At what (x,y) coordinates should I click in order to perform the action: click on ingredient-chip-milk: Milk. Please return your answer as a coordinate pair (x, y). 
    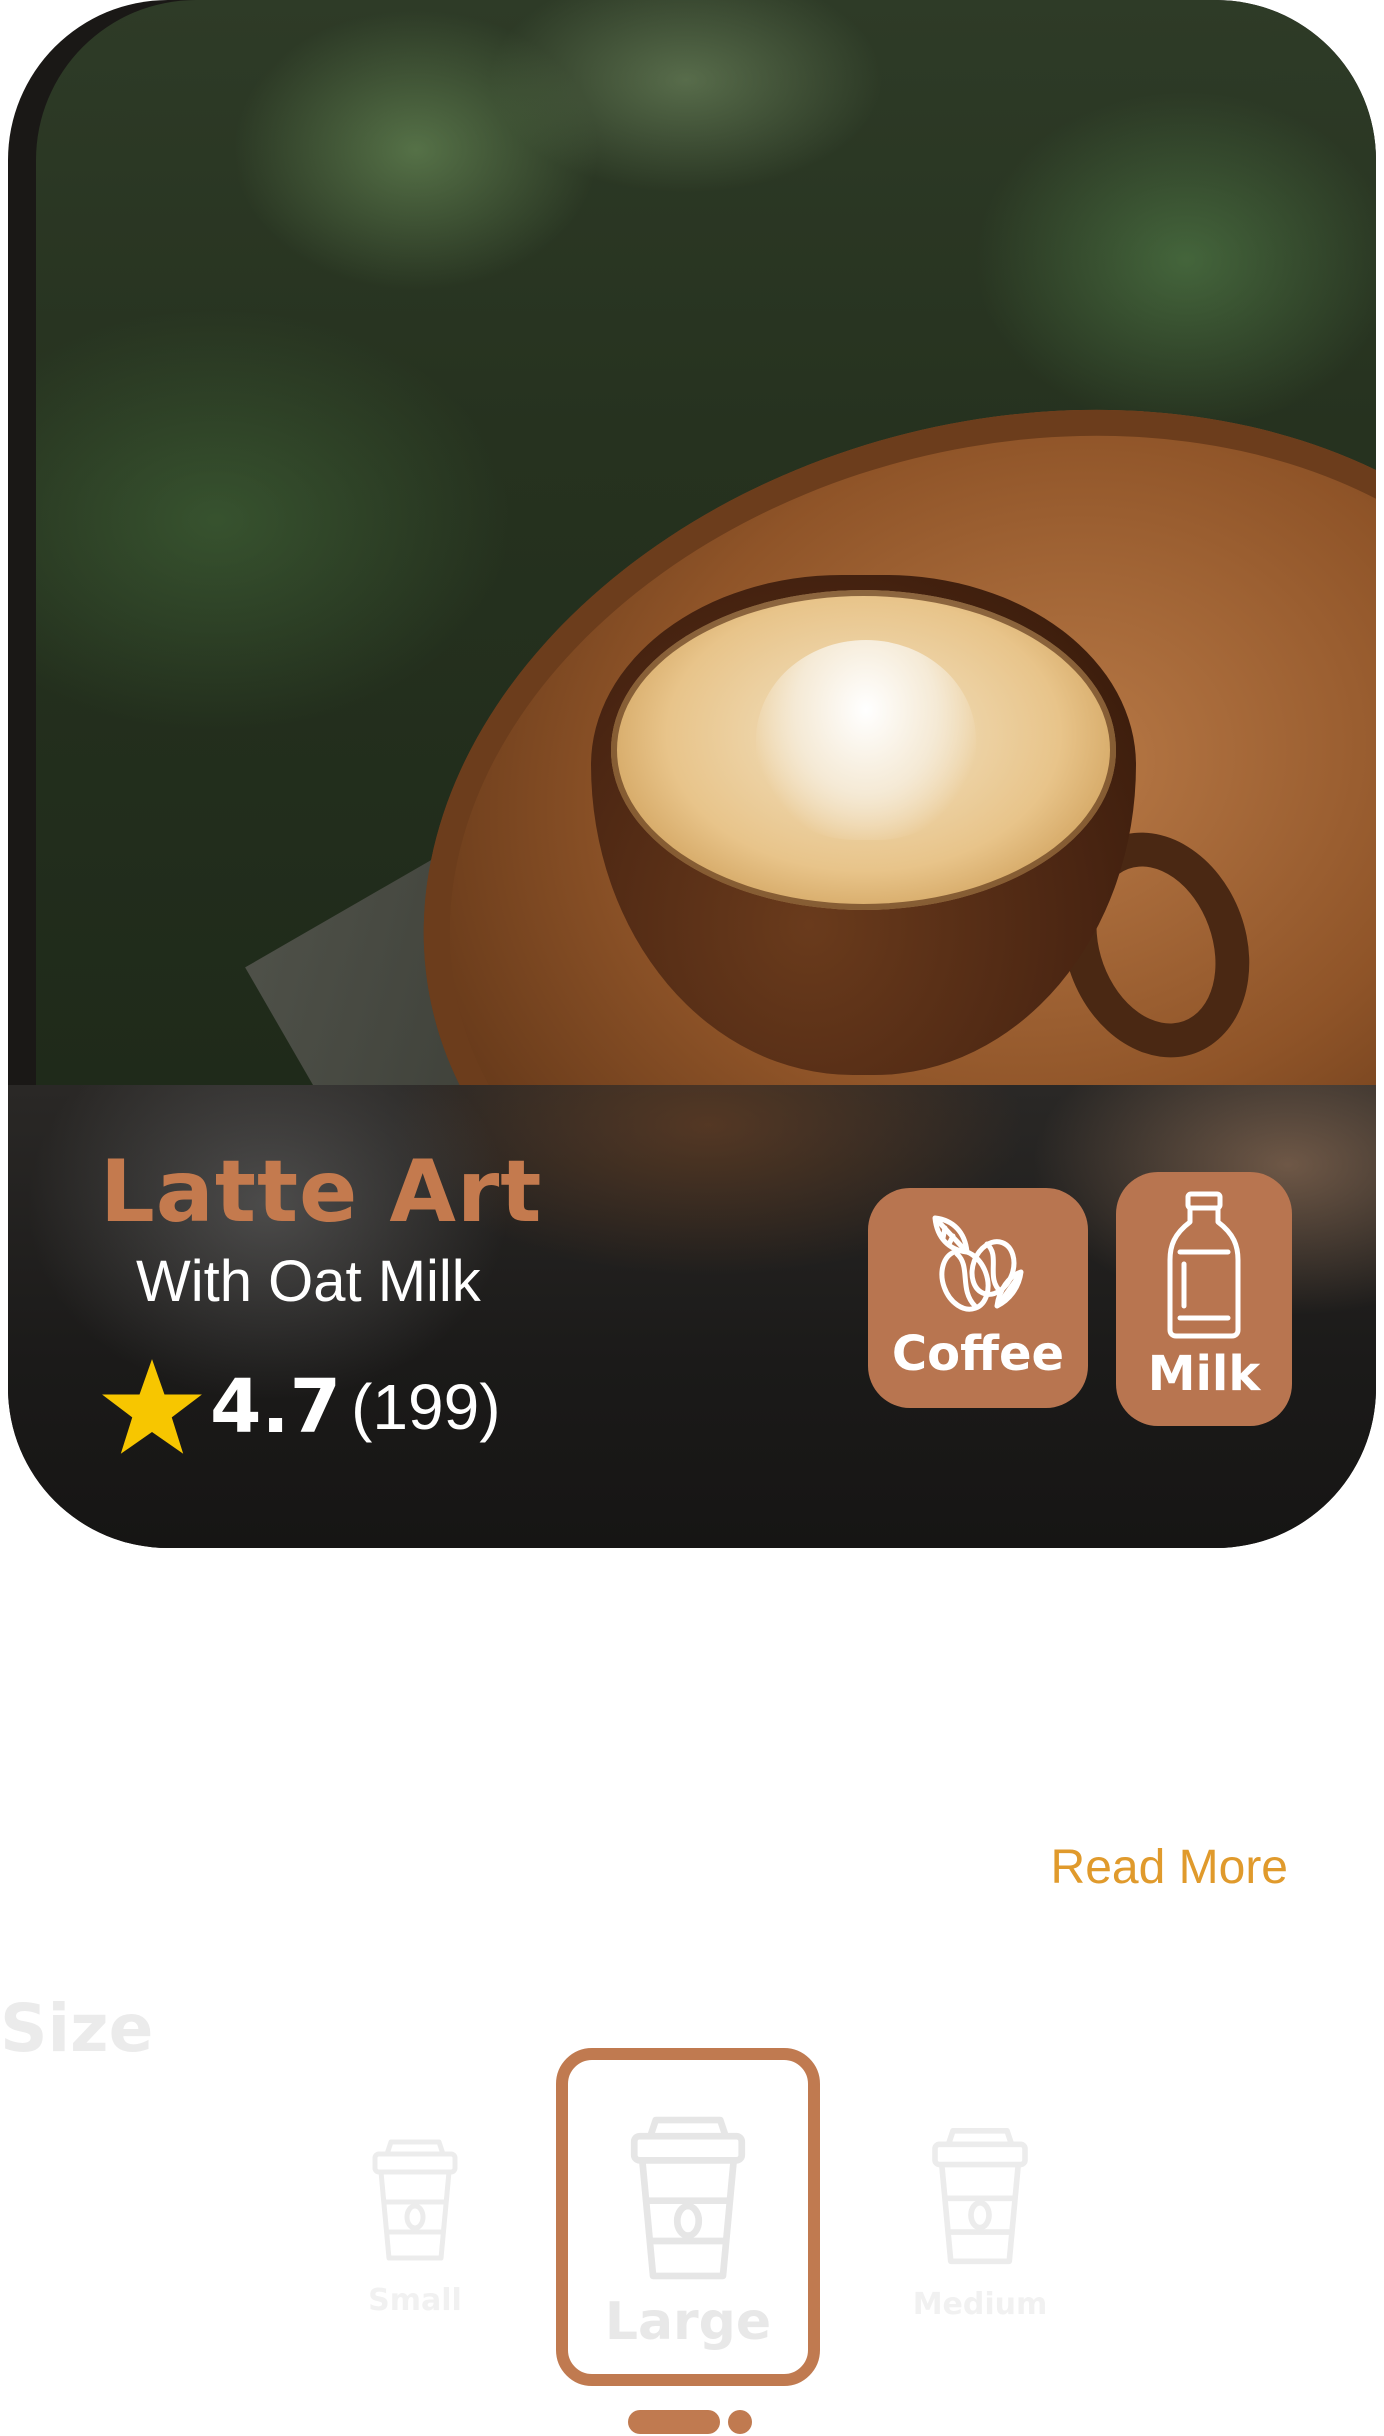
    Looking at the image, I should click on (1204, 1299).